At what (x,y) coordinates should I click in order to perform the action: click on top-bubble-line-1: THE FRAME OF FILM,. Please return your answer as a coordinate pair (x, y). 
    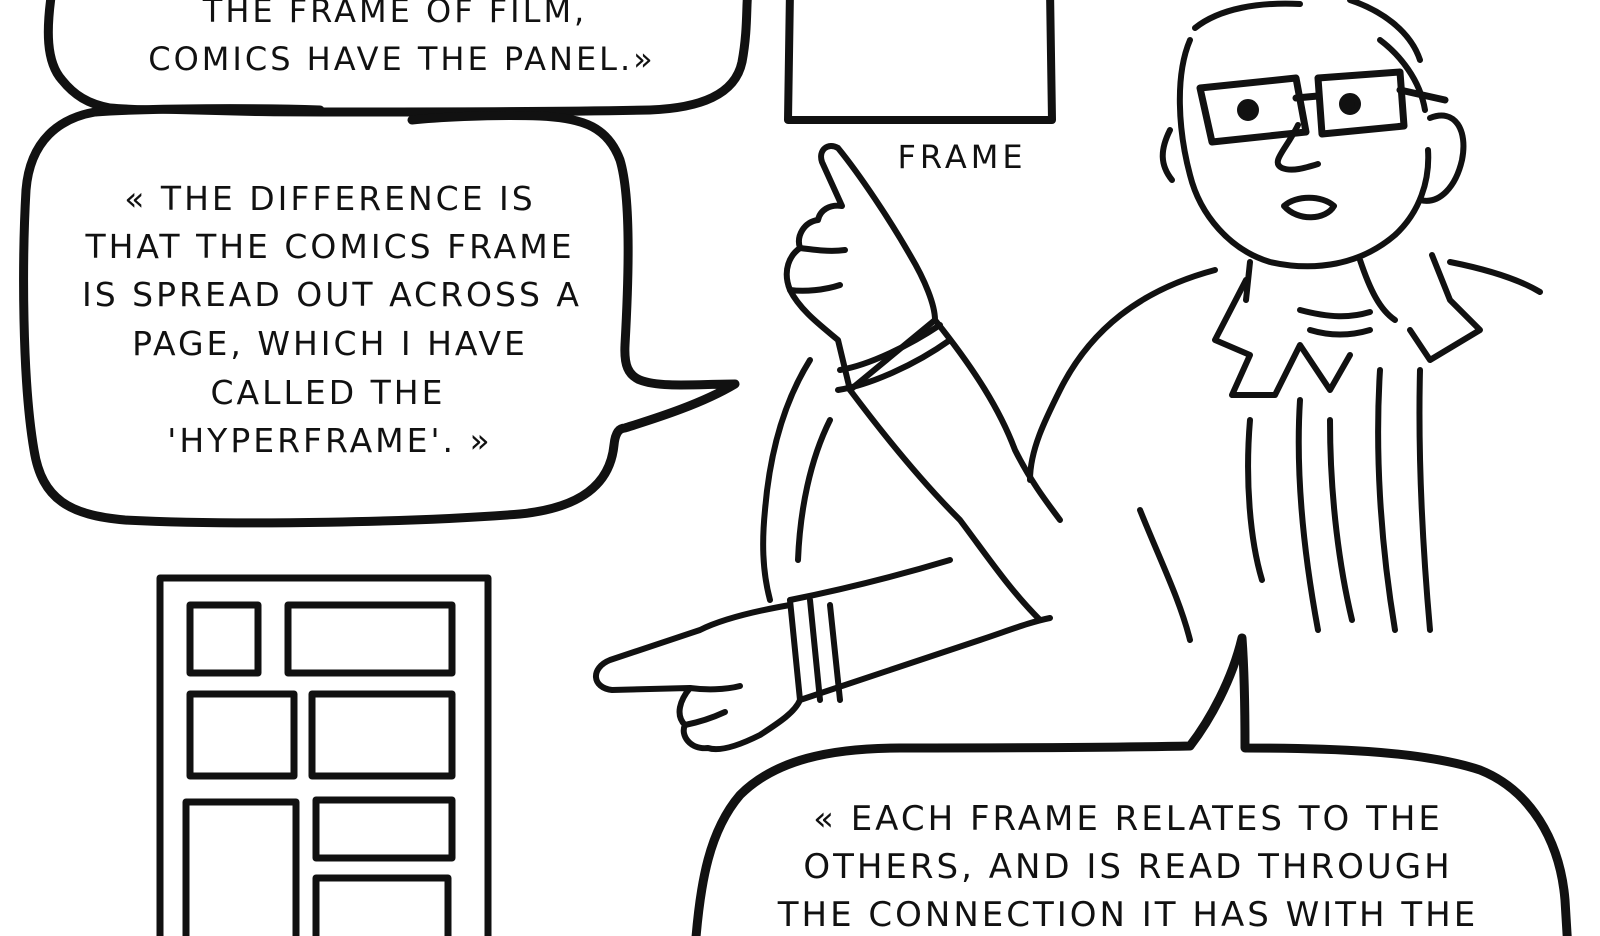
    Looking at the image, I should click on (394, 15).